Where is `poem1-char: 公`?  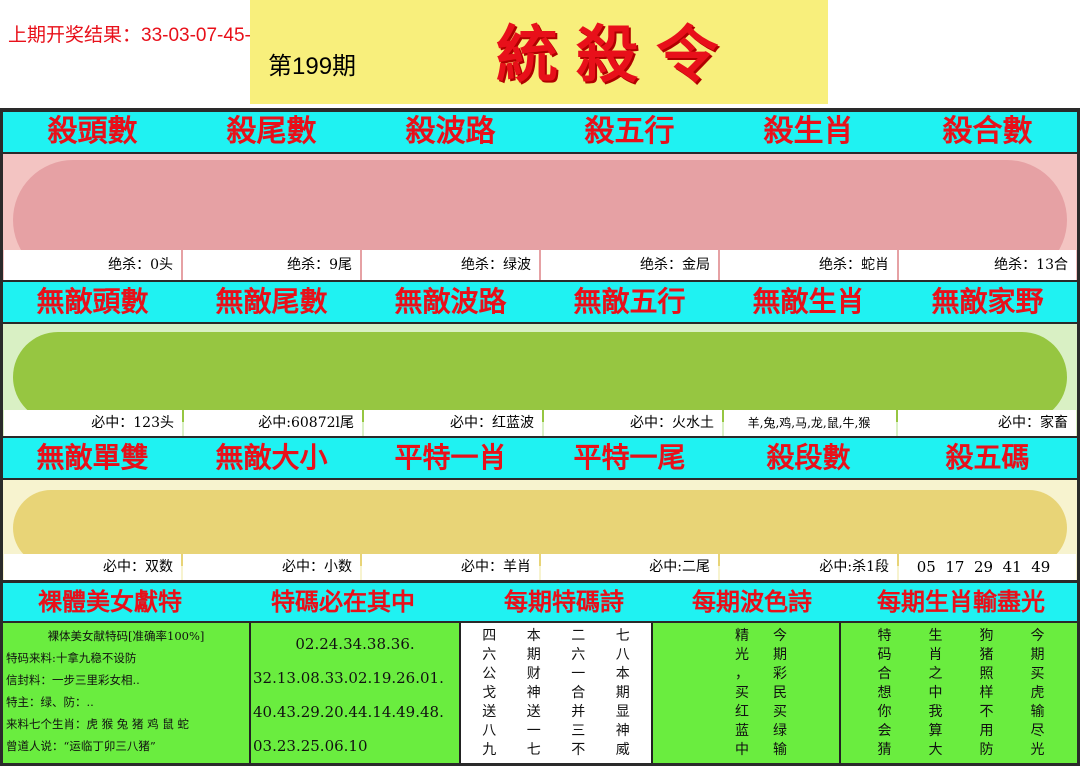 poem1-char: 公 is located at coordinates (489, 674).